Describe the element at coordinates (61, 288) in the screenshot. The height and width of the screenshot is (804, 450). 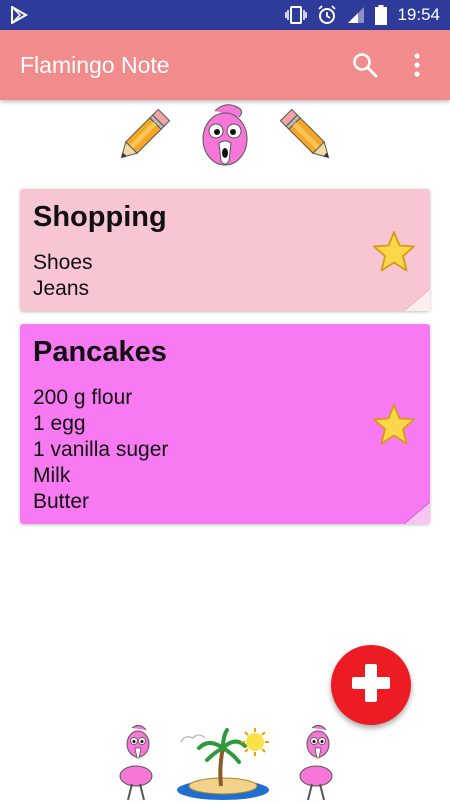
I see `note-line: Jeans` at that location.